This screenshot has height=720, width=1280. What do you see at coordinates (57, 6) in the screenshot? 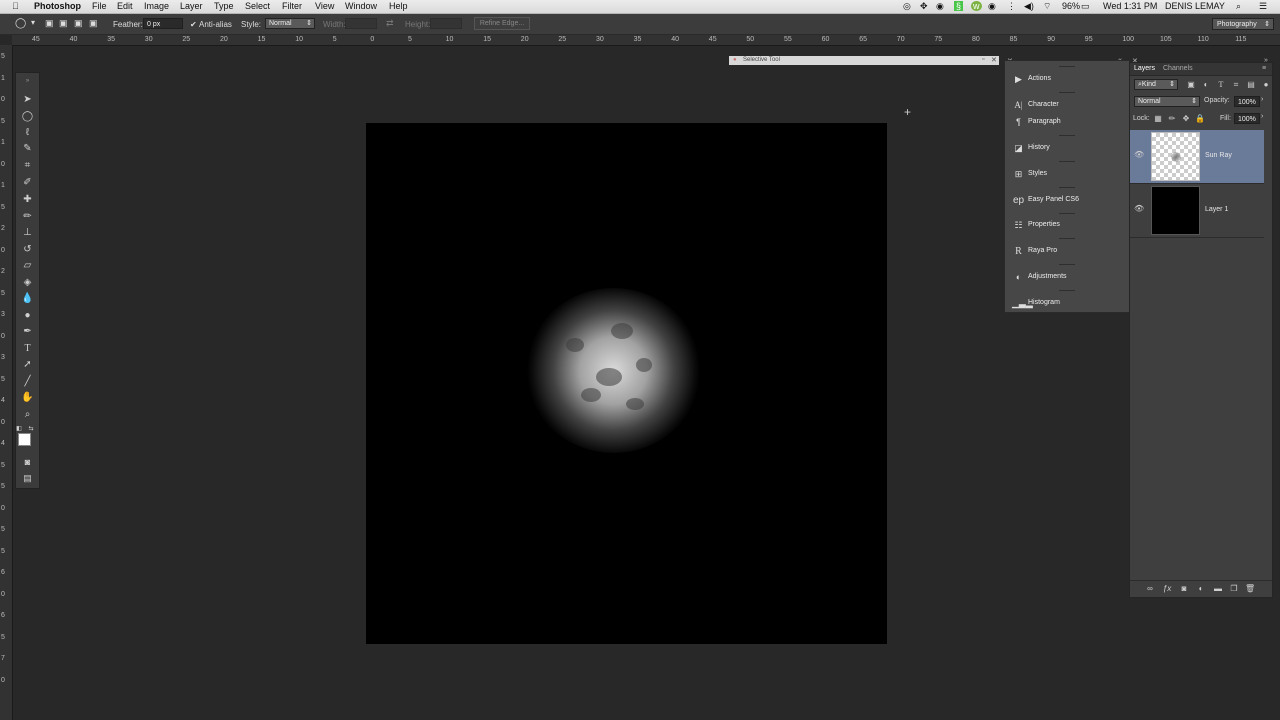
I see `app-menu: Photoshop` at bounding box center [57, 6].